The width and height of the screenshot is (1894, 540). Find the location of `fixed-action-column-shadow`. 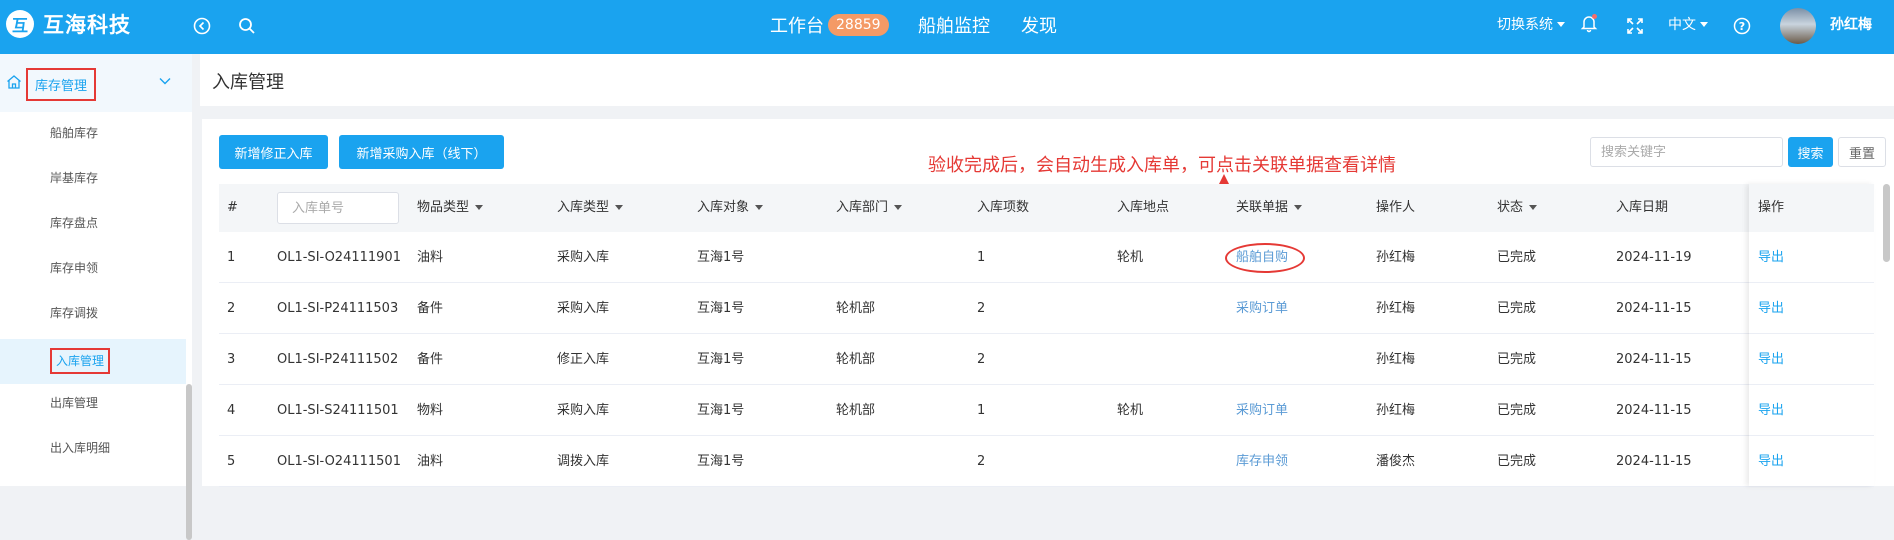

fixed-action-column-shadow is located at coordinates (1811, 335).